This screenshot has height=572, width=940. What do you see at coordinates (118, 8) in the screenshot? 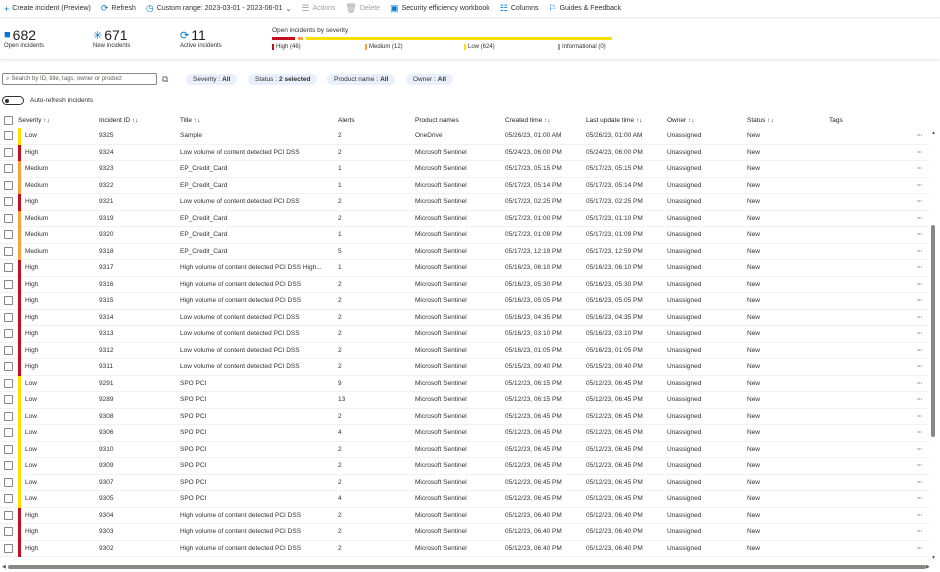
I see `refresh-button: ⟳ Refresh` at bounding box center [118, 8].